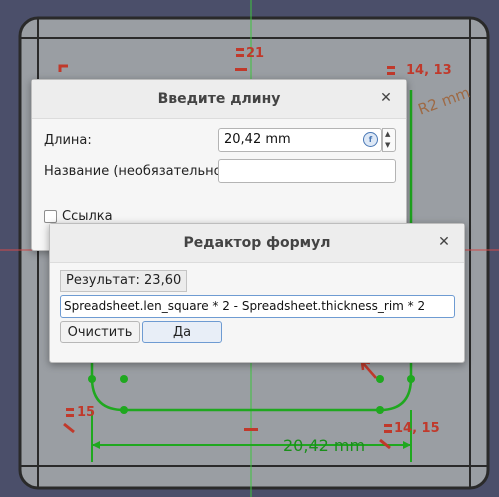 The image size is (499, 497). What do you see at coordinates (87, 216) in the screenshot?
I see `reference-label: Ссылка` at bounding box center [87, 216].